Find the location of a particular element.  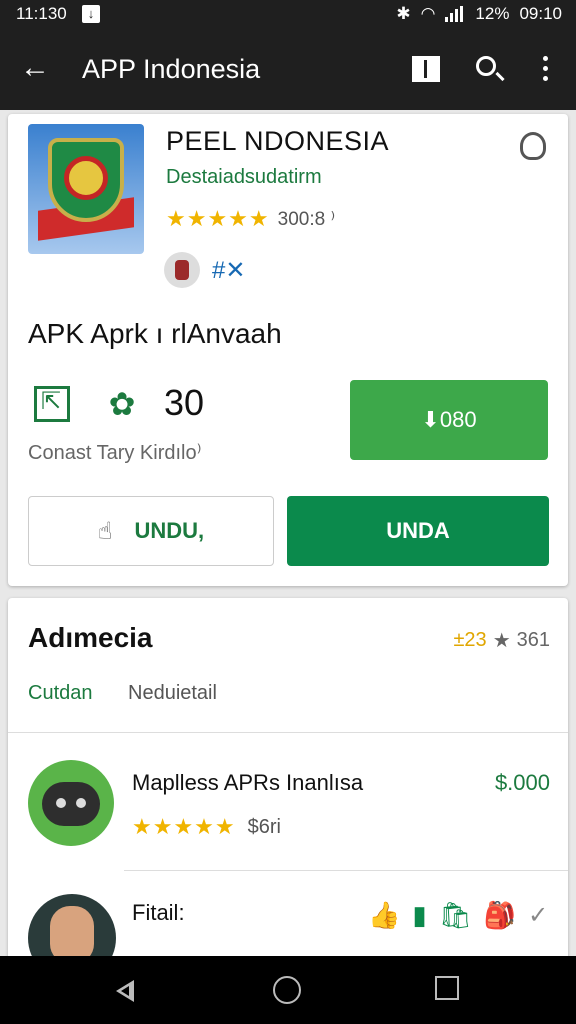

bar-icon: ▮ is located at coordinates (419, 915).